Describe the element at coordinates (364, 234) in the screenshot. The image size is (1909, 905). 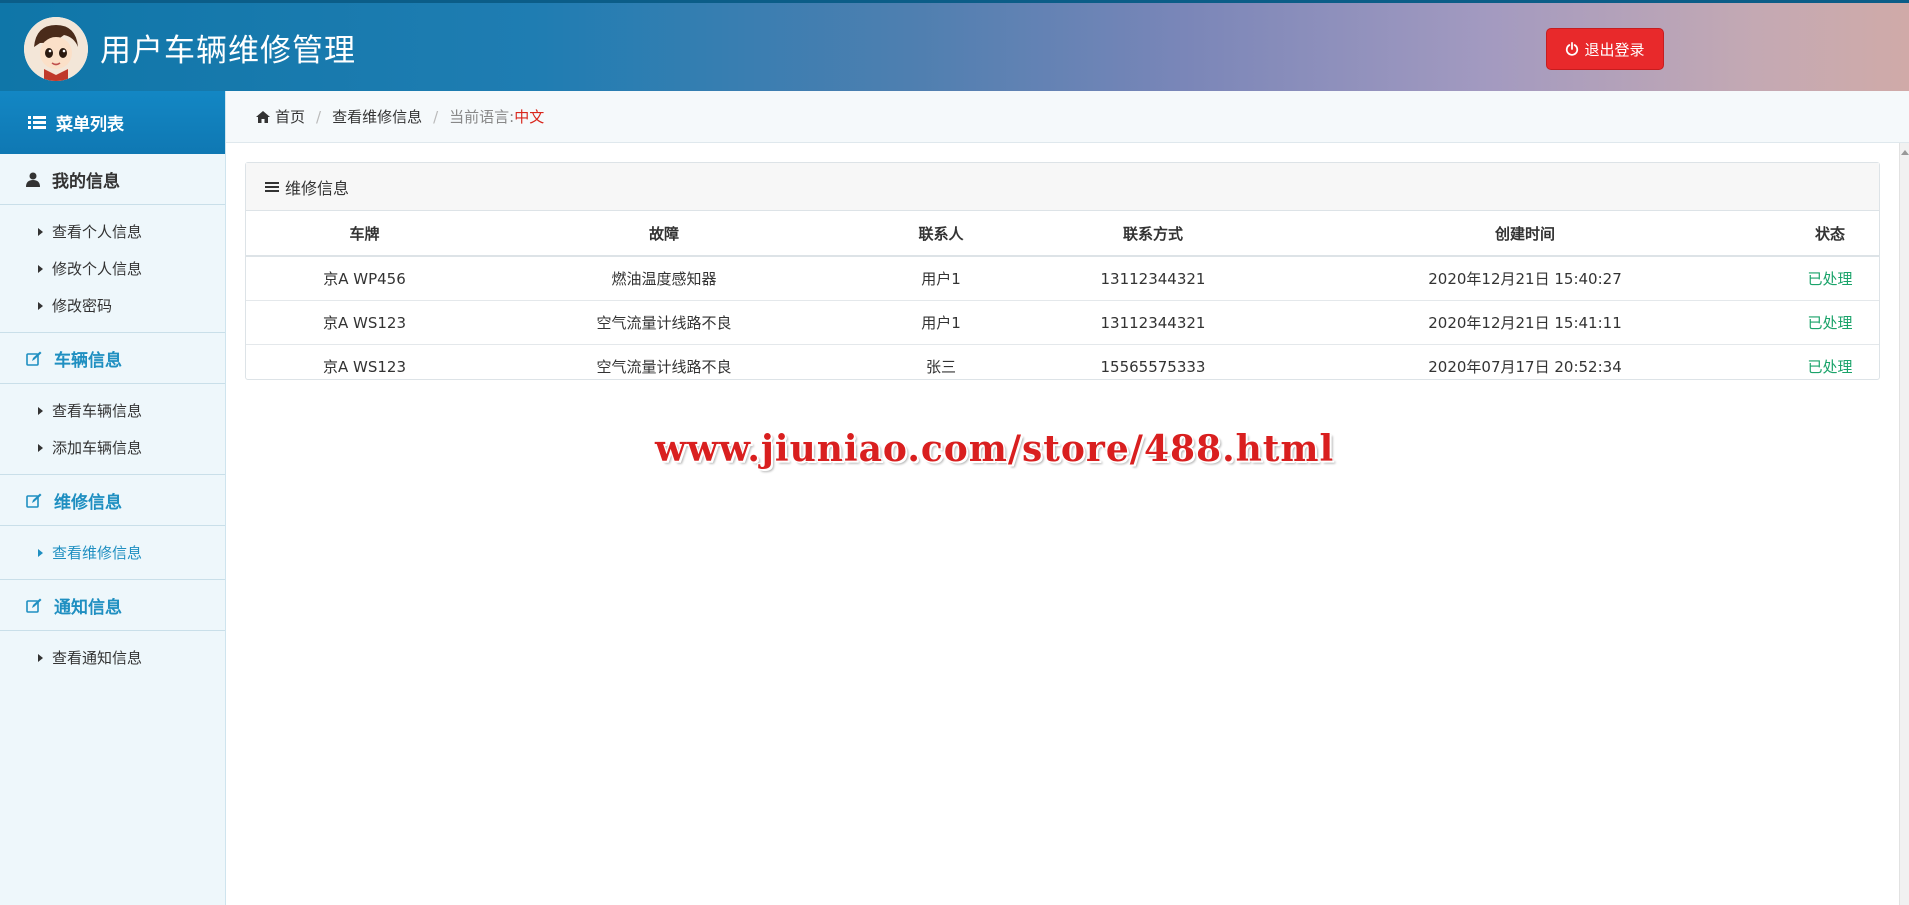
I see `column-header: 车牌` at that location.